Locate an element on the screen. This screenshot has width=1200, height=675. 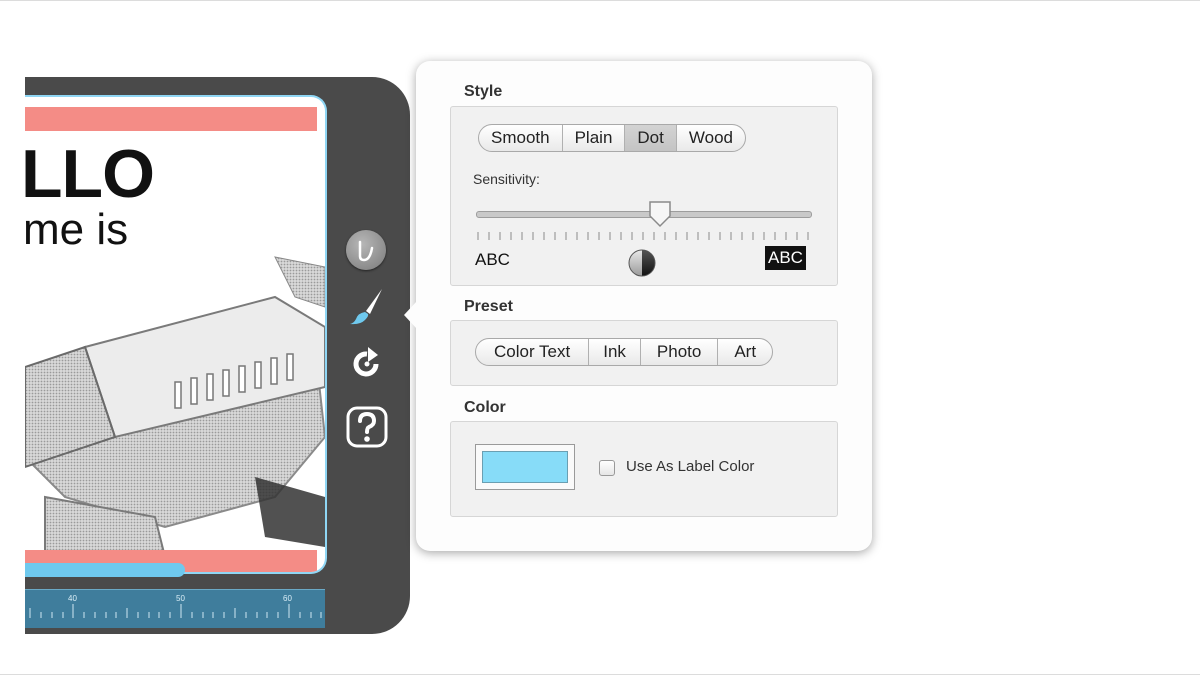
style-option-wood: Wood is located at coordinates (711, 138).